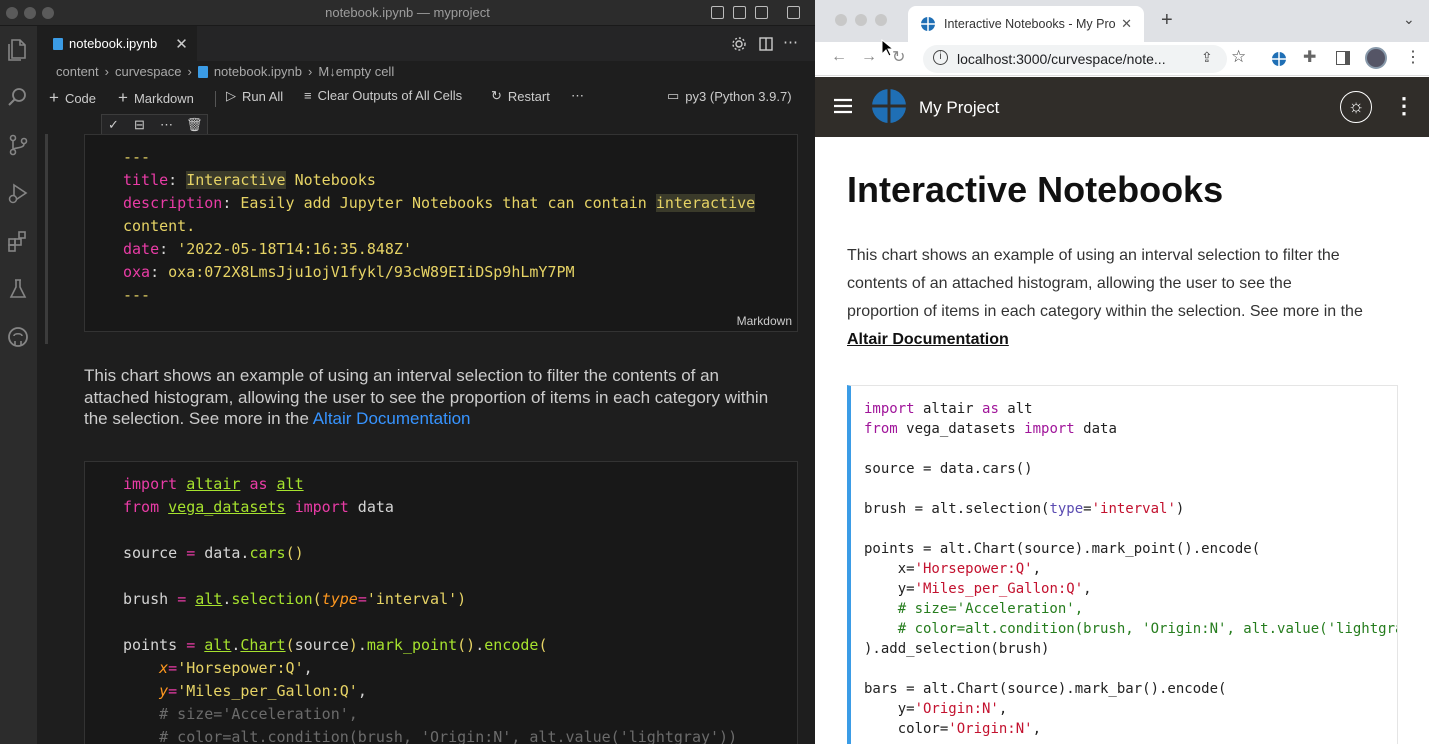 The height and width of the screenshot is (744, 1429). Describe the element at coordinates (254, 96) in the screenshot. I see `run-all-button: ▷ Run All` at that location.